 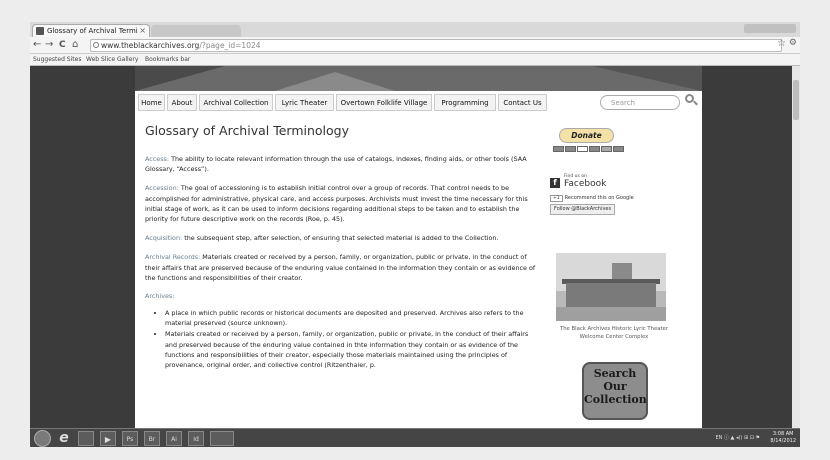 I want to click on facebook-label: Facebook, so click(x=585, y=184).